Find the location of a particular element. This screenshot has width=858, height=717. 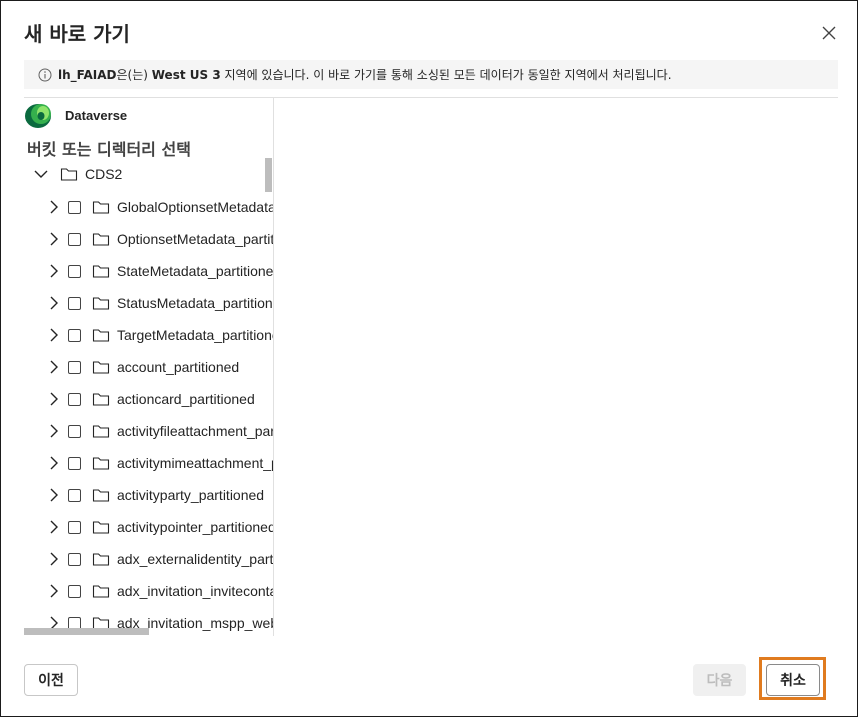

tree-item-label: OptionsetMetadata_partitioned is located at coordinates (195, 239).